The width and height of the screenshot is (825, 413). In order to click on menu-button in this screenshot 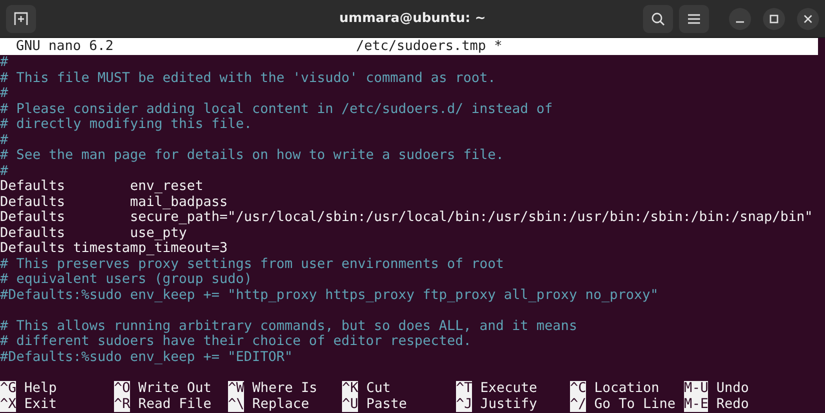, I will do `click(694, 18)`.